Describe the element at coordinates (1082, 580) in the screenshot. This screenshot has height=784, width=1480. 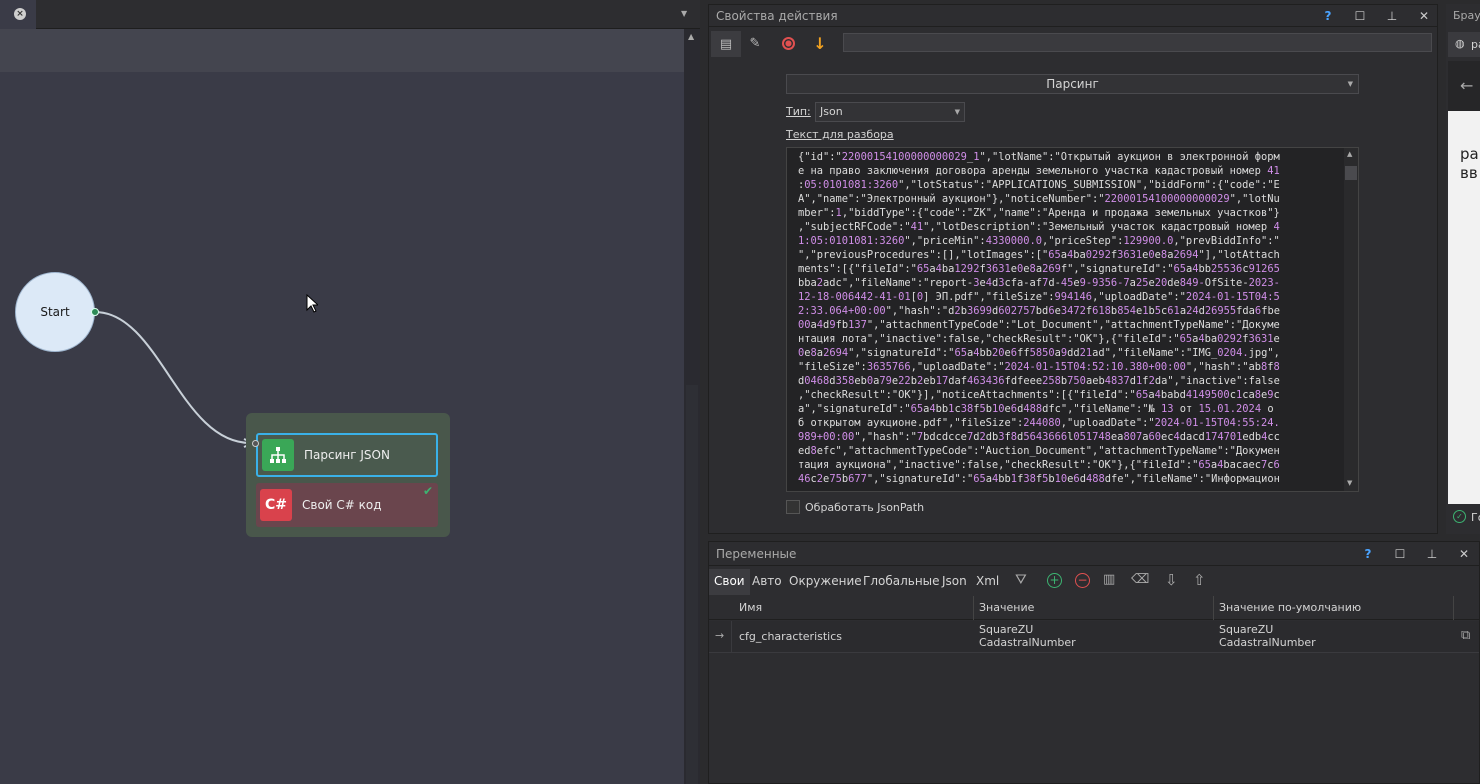
I see `remove-icon: −` at that location.